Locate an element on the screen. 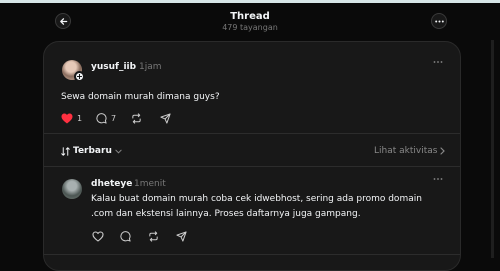  reply-timestamp: 1menit is located at coordinates (150, 184).